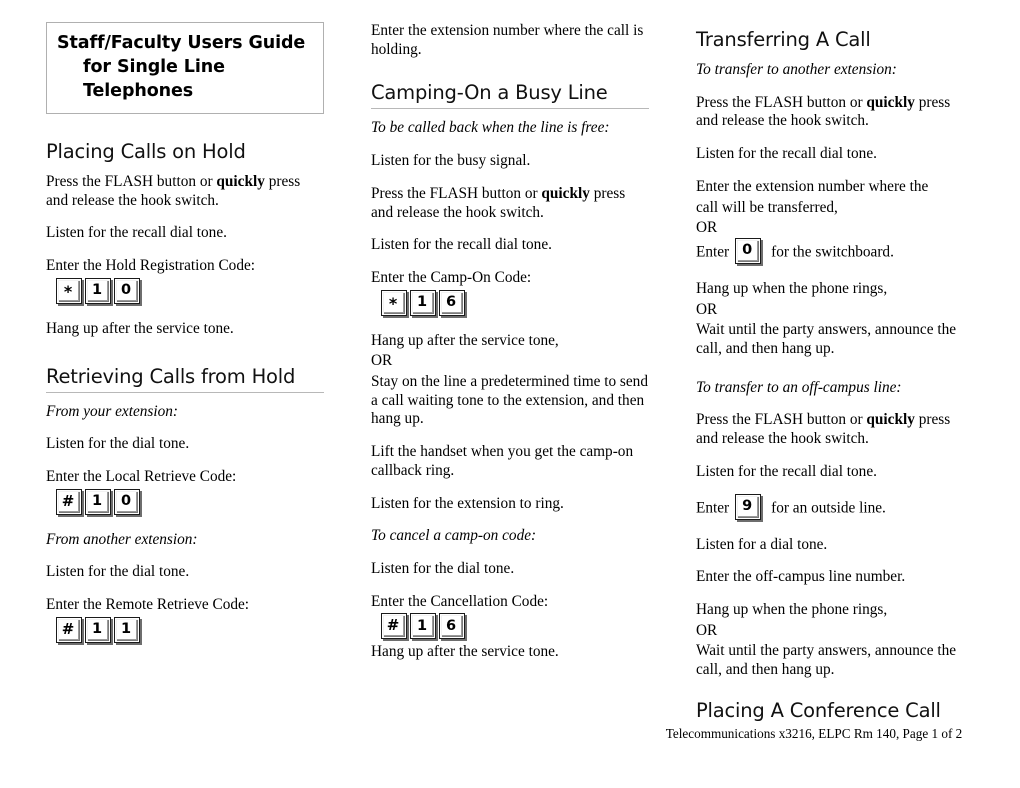 The image size is (1020, 788). Describe the element at coordinates (490, 128) in the screenshot. I see `subheading-called-back-when-free: To be called back when the line is free:` at that location.